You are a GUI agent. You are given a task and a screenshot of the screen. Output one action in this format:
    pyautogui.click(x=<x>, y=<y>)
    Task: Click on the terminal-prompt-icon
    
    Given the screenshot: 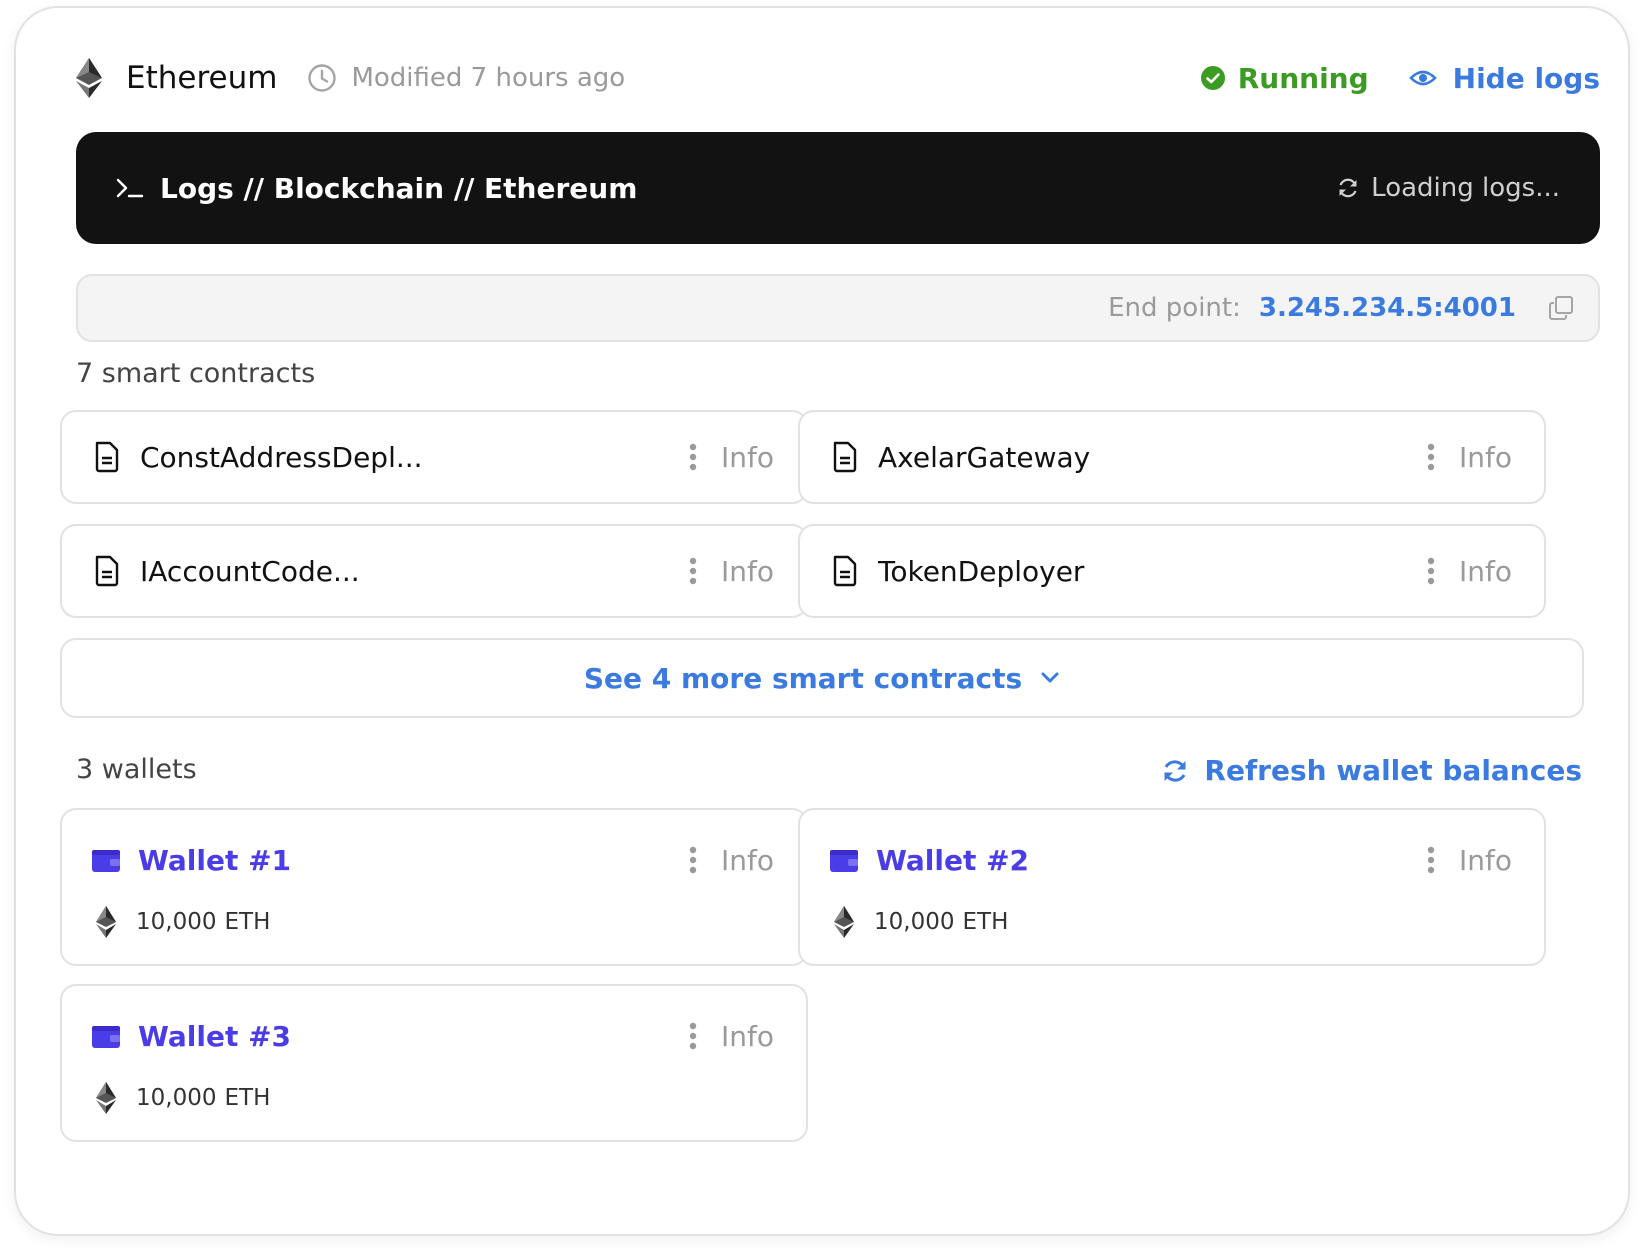 What is the action you would take?
    pyautogui.click(x=130, y=188)
    